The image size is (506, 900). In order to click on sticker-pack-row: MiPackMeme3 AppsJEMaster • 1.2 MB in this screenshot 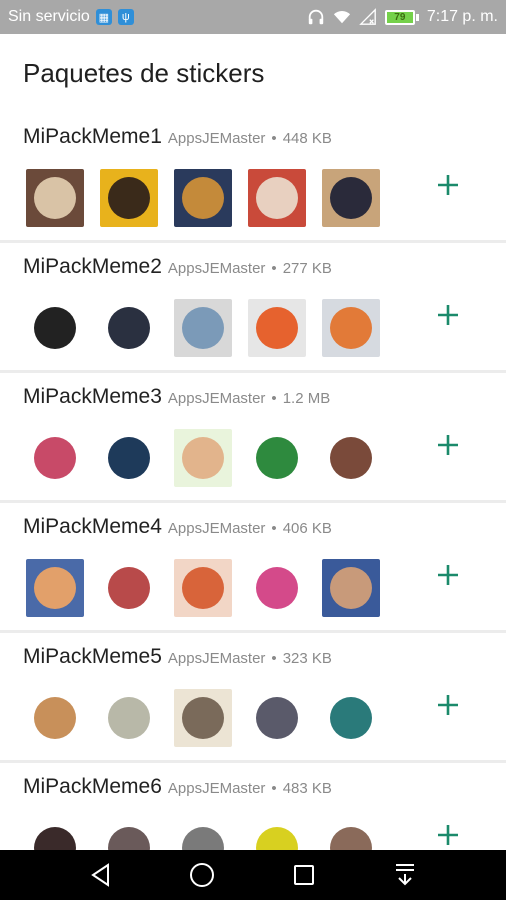, I will do `click(253, 438)`.